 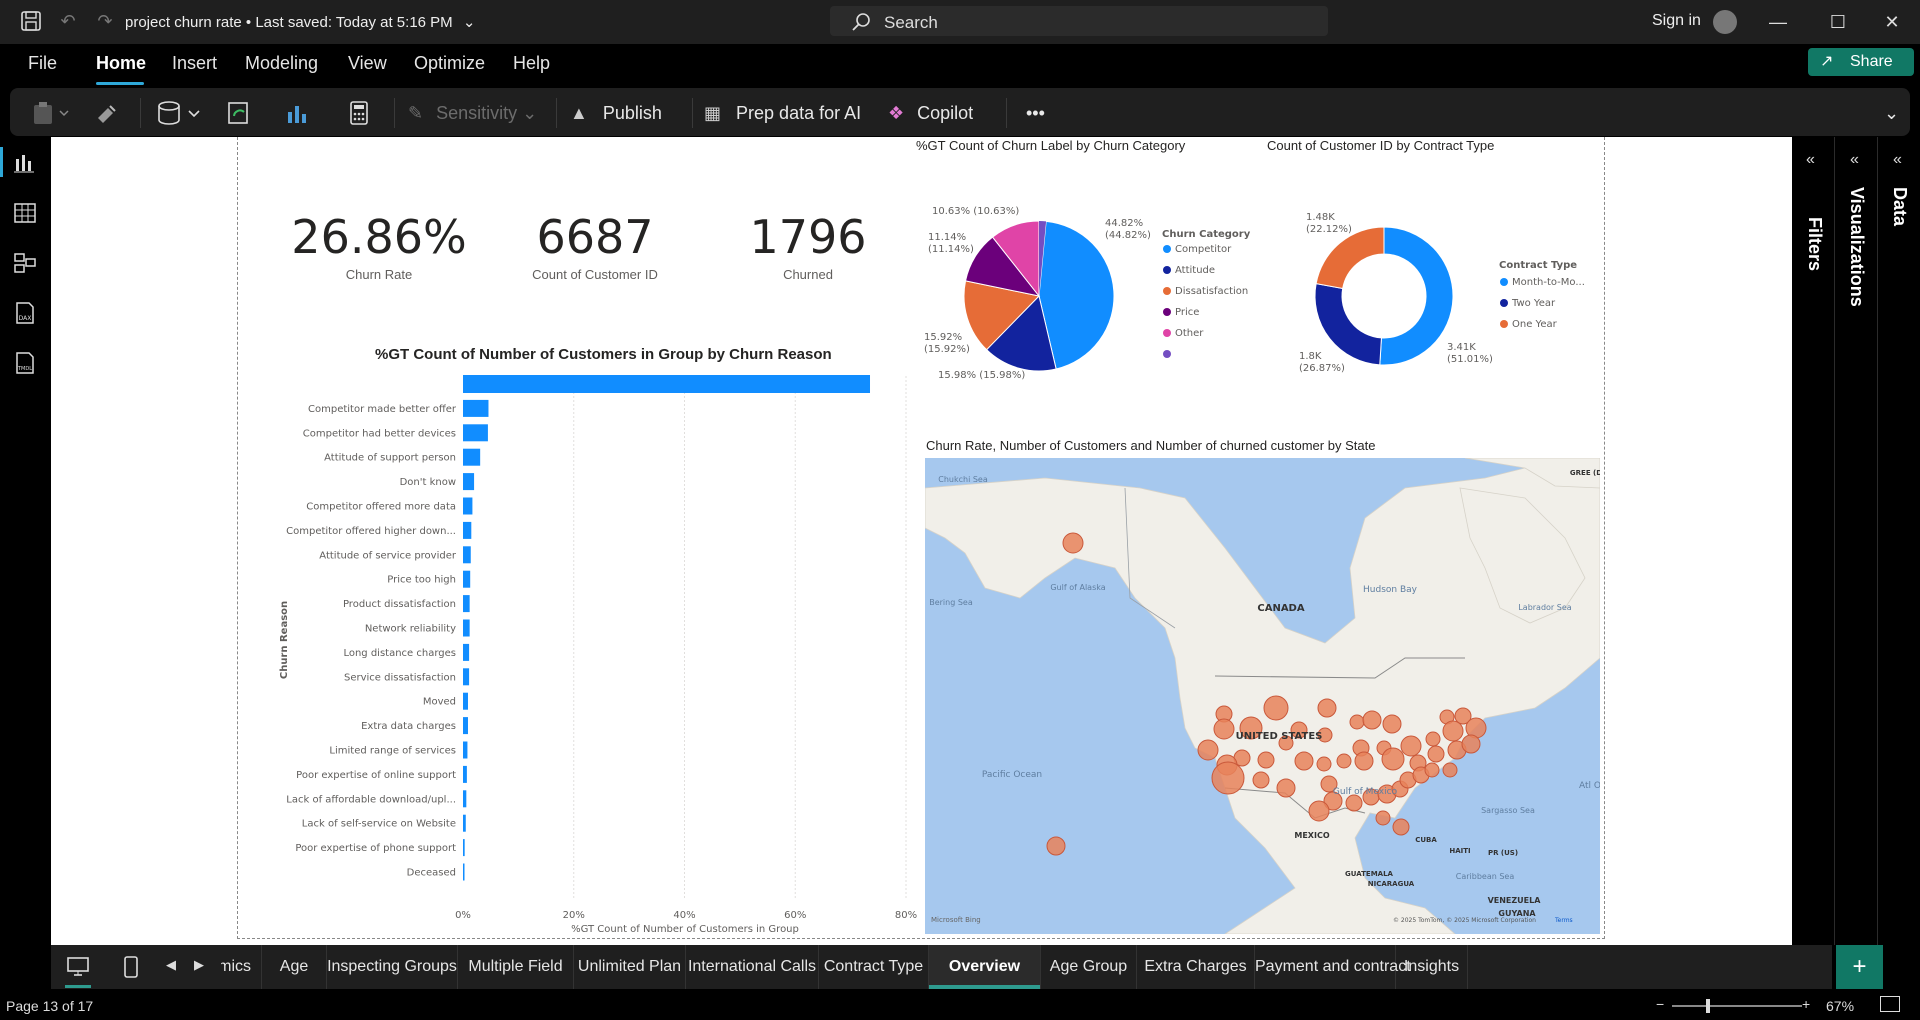 I want to click on paste-icon, so click(x=52, y=113).